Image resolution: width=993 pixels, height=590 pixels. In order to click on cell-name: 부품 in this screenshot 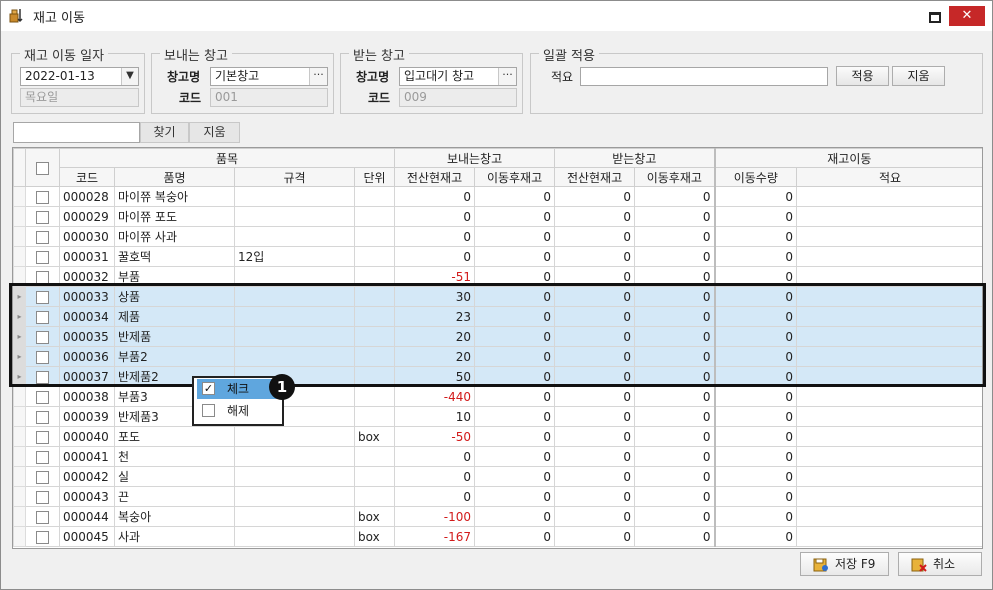, I will do `click(174, 276)`.